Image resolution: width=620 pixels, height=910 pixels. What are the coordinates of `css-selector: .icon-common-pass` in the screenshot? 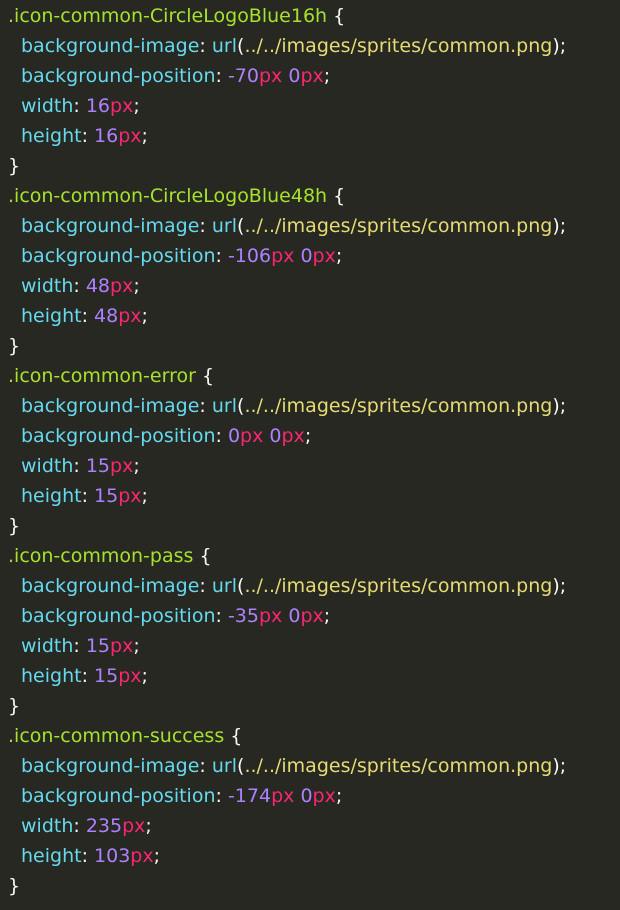 It's located at (101, 556).